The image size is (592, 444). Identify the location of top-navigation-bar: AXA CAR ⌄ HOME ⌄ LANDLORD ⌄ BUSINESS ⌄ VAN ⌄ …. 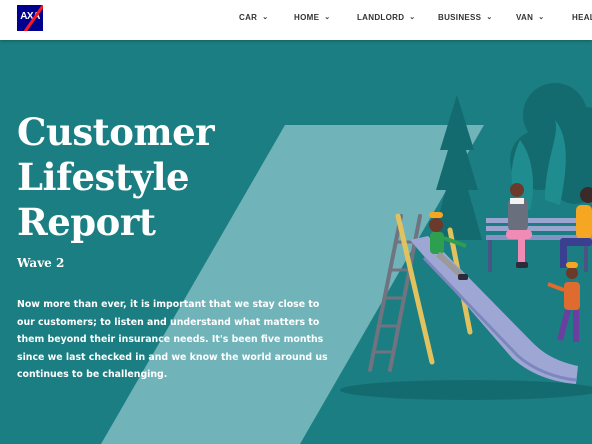
(296, 20).